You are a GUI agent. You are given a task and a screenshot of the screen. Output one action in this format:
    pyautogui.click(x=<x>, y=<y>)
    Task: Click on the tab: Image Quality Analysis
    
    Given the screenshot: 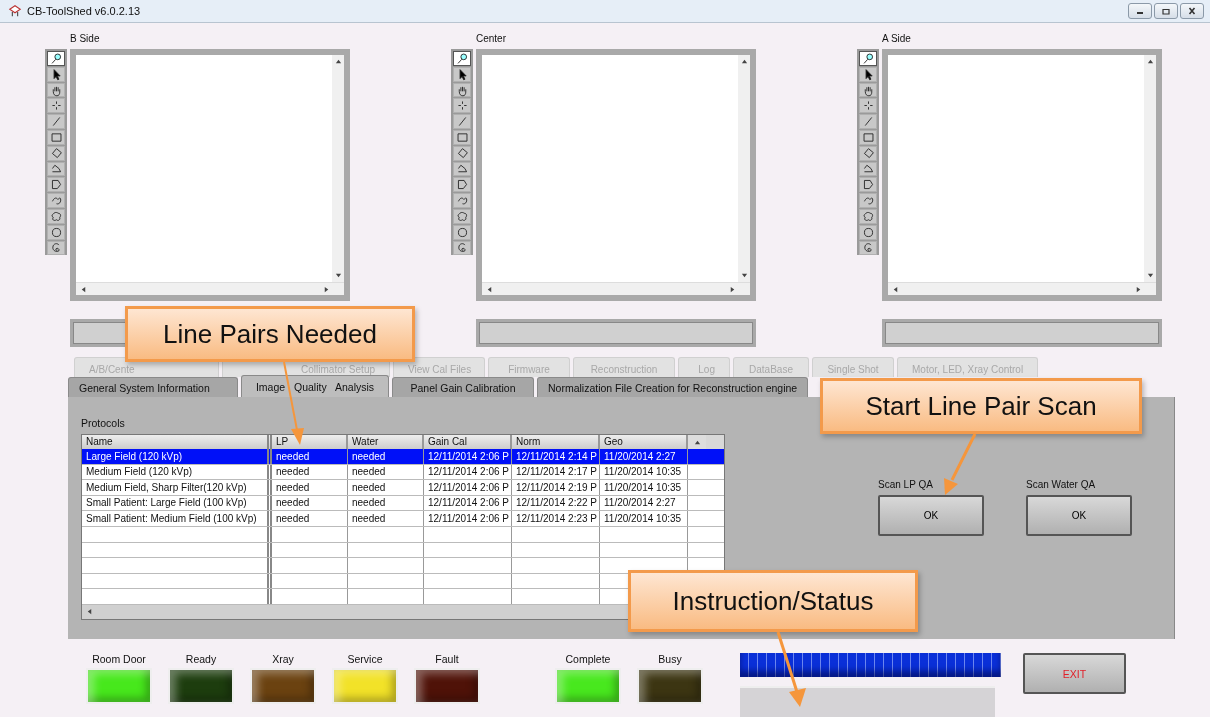 What is the action you would take?
    pyautogui.click(x=315, y=386)
    